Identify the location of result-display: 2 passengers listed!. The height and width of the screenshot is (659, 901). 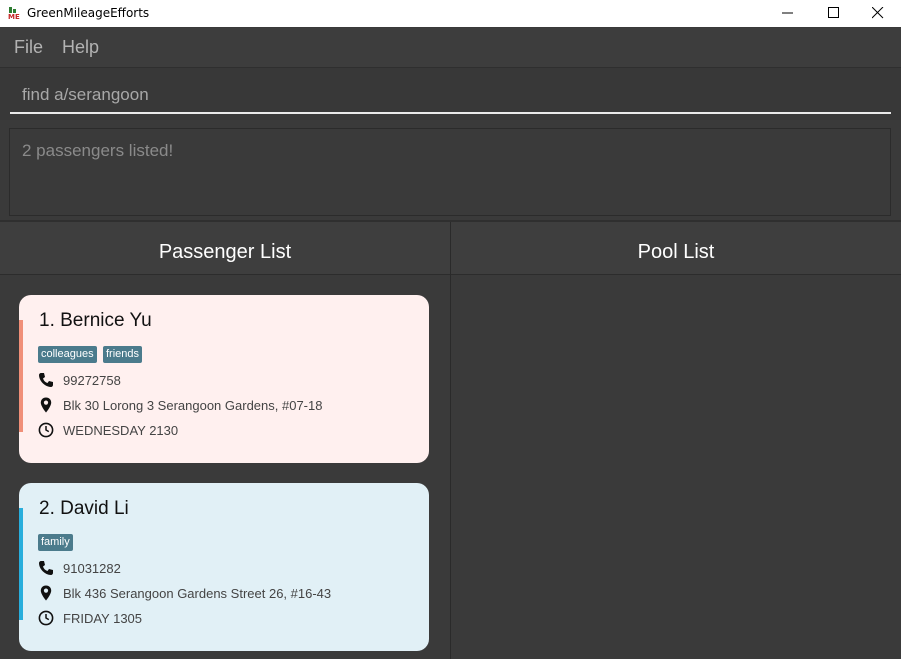
(450, 172).